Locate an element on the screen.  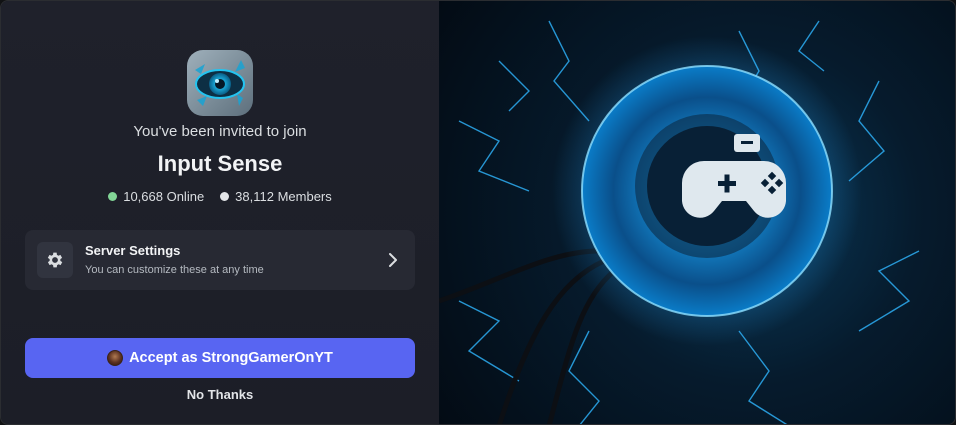
server-icon is located at coordinates (220, 83).